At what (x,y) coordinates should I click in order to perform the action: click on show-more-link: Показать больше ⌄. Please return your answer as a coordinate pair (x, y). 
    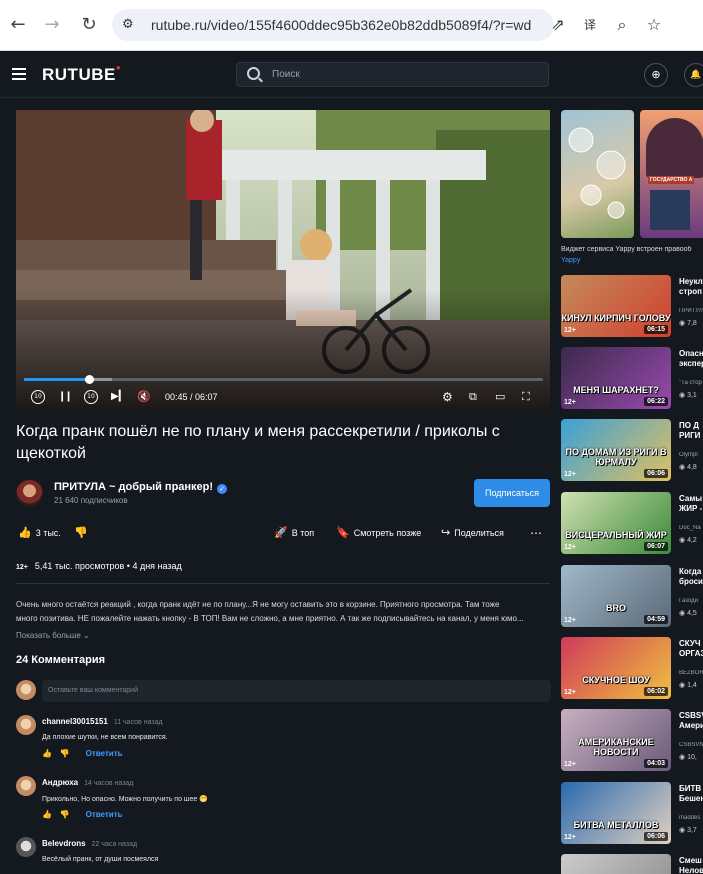
    Looking at the image, I should click on (53, 635).